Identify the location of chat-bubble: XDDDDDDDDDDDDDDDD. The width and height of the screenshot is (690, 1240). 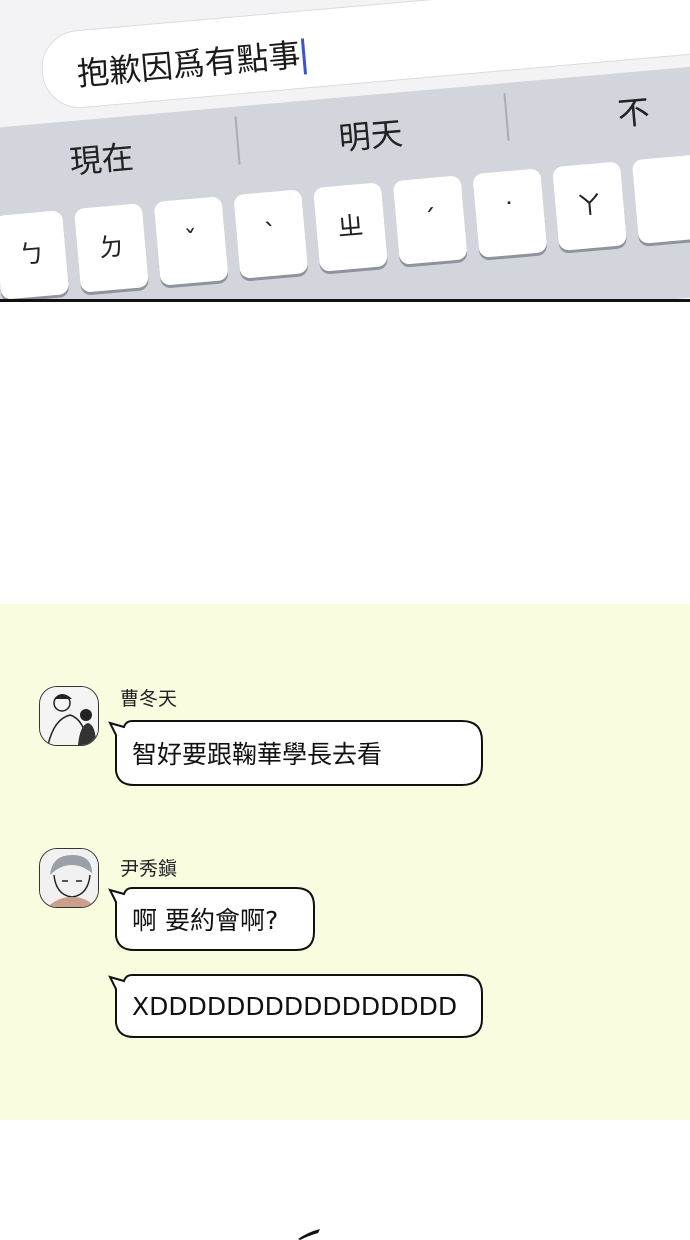
(297, 1006).